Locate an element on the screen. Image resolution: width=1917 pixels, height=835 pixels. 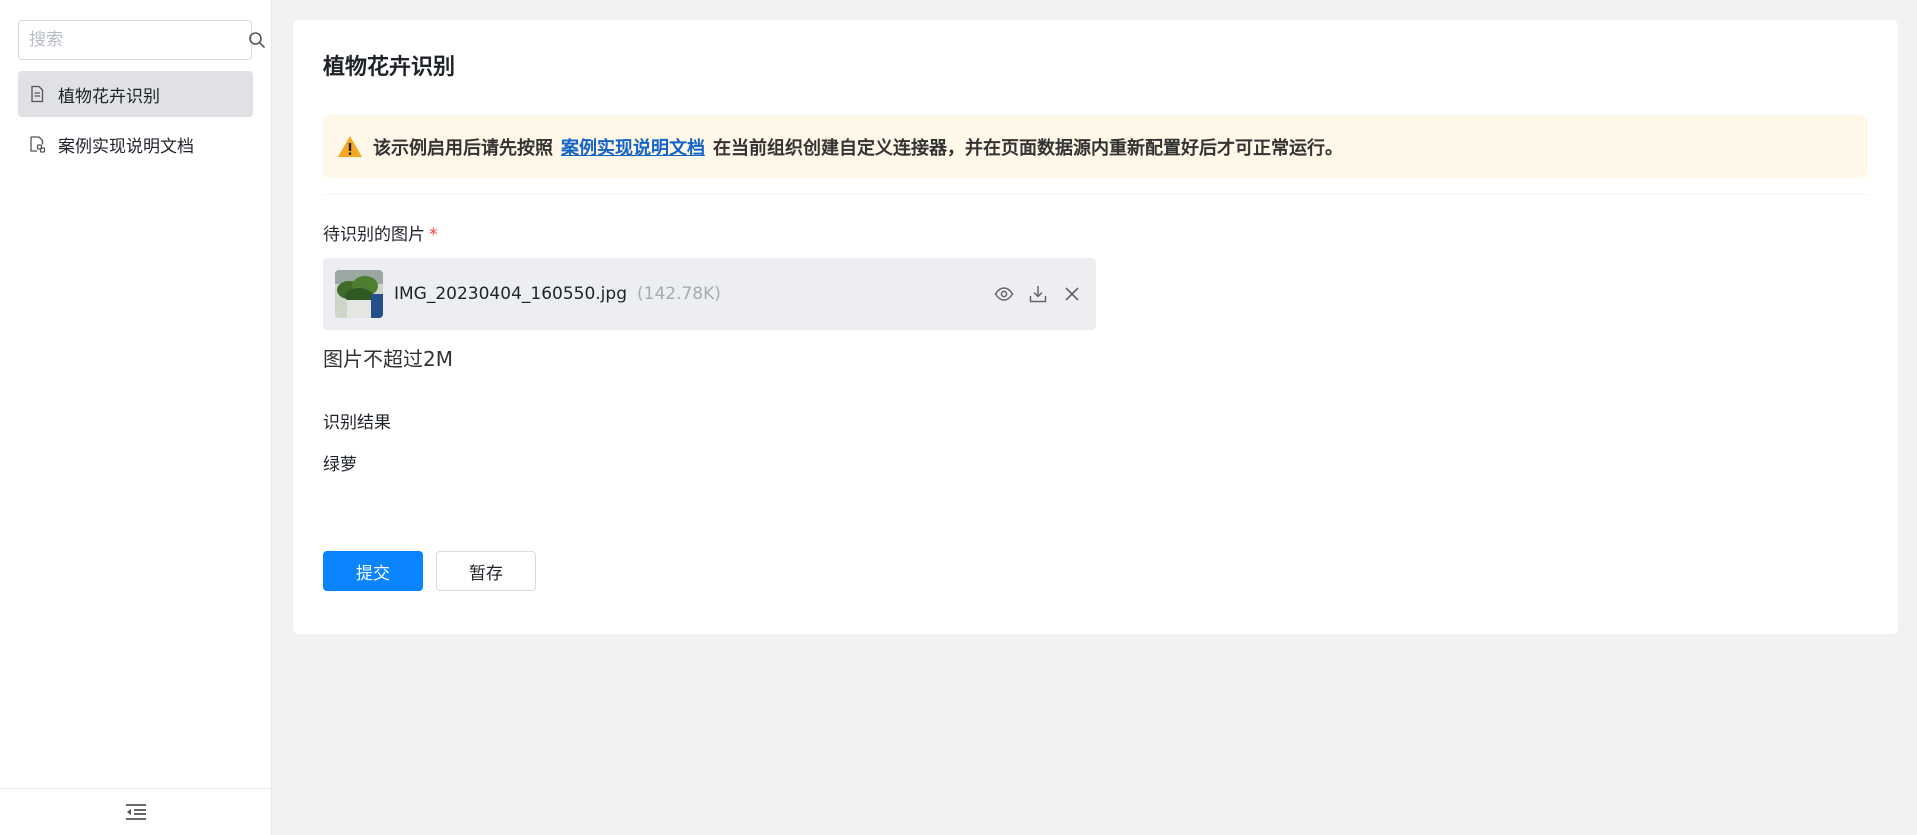
submit-button: 提交 is located at coordinates (373, 571).